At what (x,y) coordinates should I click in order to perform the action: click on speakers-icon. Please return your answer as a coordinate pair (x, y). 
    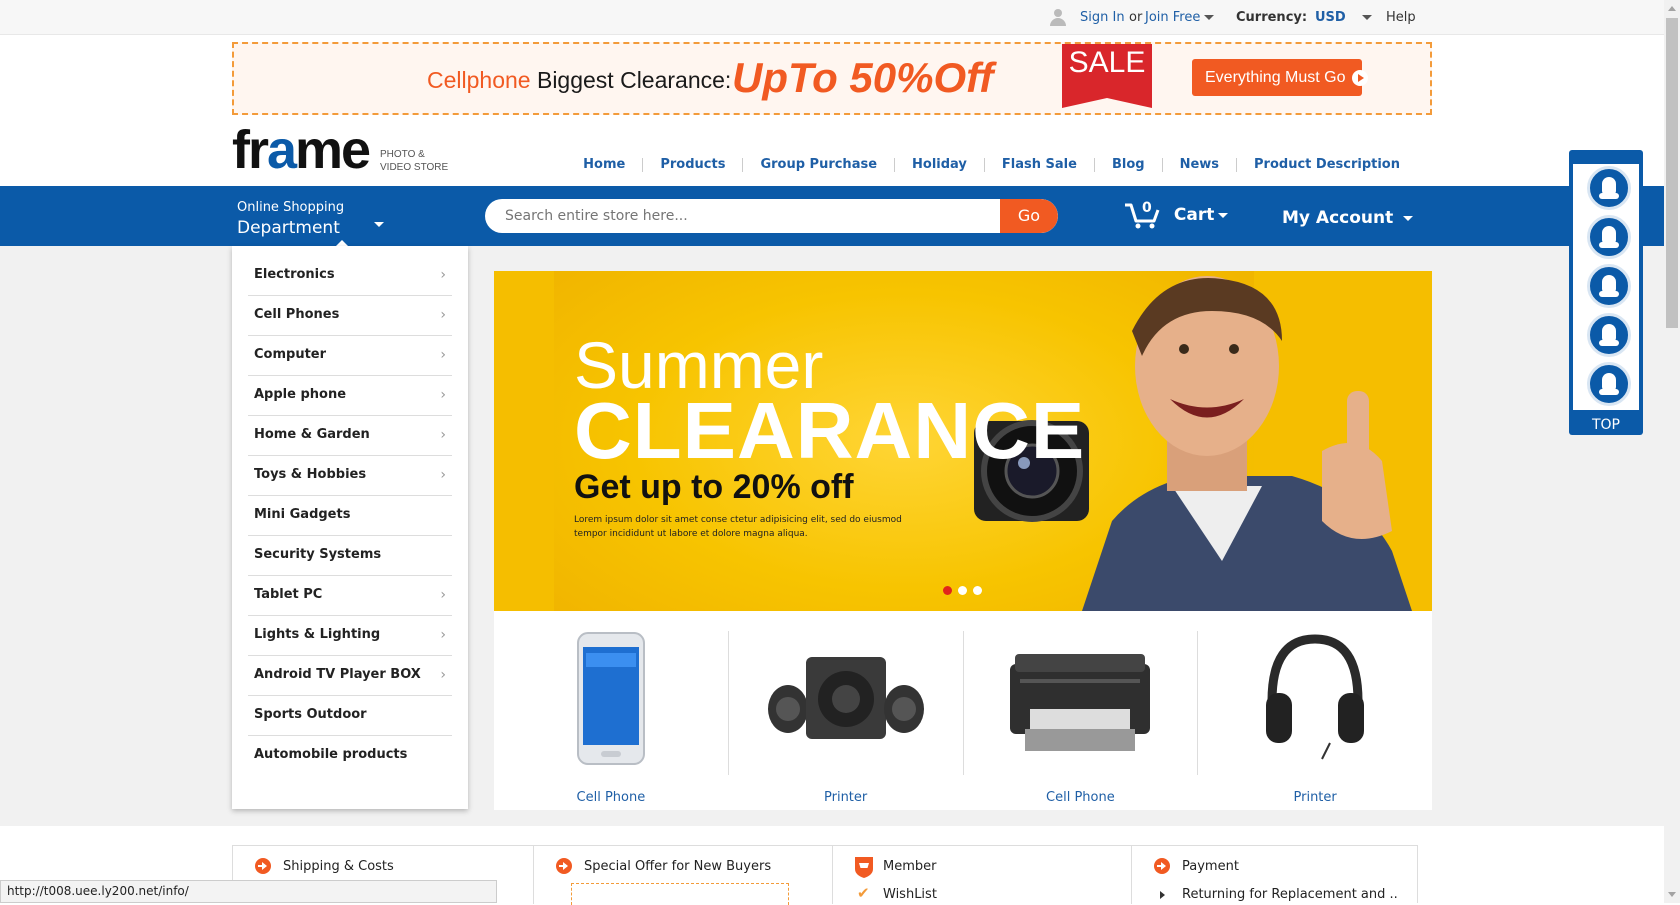
    Looking at the image, I should click on (845, 698).